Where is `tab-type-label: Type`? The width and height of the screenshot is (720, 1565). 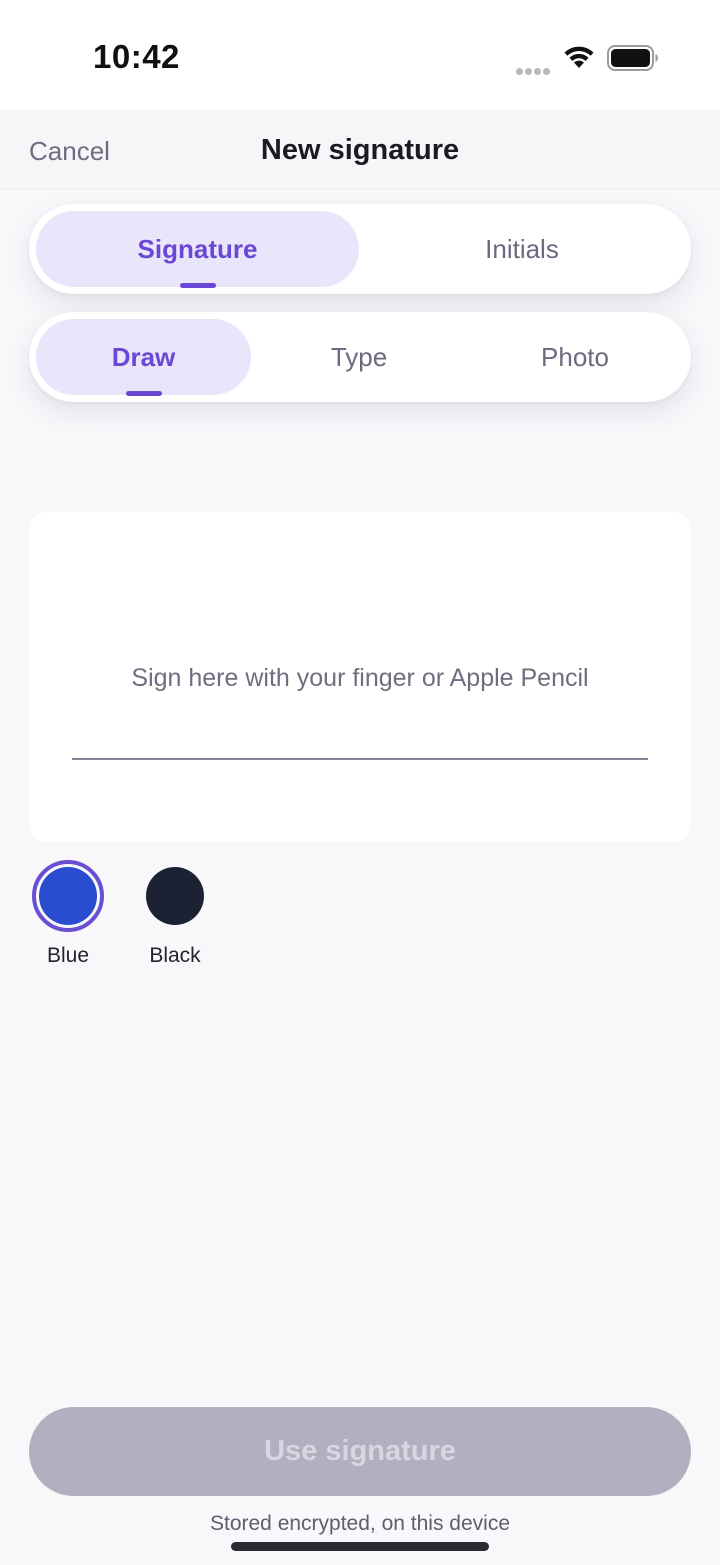 tab-type-label: Type is located at coordinates (359, 356).